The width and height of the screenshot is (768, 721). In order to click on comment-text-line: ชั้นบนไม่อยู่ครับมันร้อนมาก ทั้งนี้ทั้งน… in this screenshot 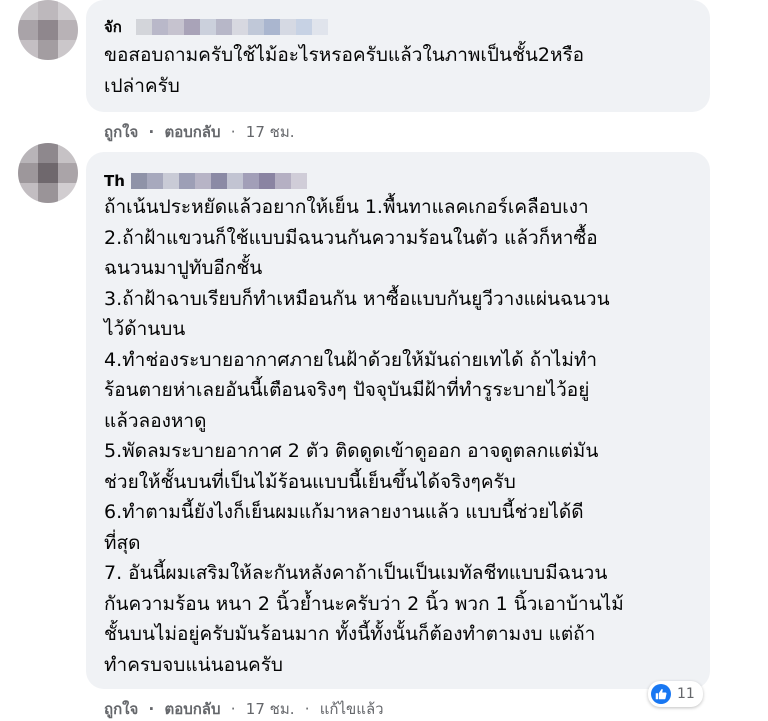, I will do `click(350, 634)`.